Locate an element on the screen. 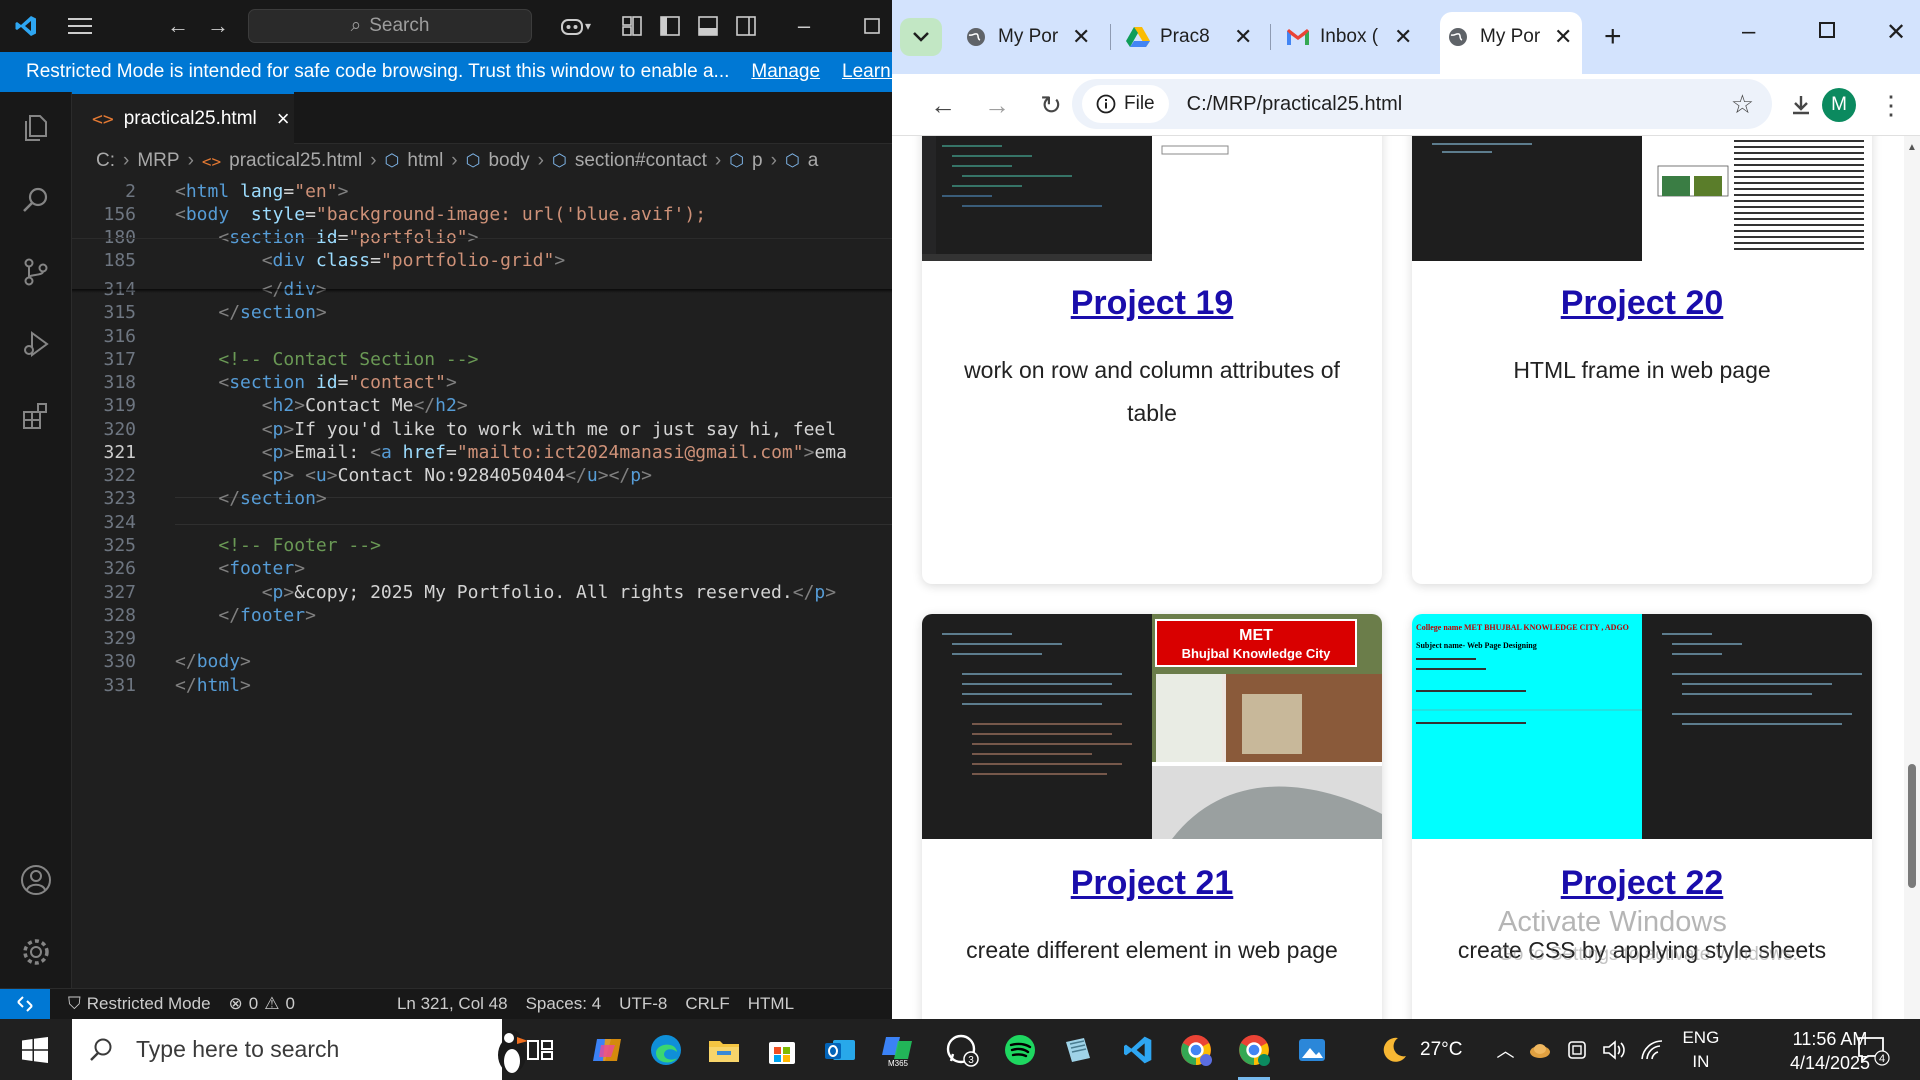 The height and width of the screenshot is (1080, 1920). temperature-text: 27°C is located at coordinates (1441, 1050).